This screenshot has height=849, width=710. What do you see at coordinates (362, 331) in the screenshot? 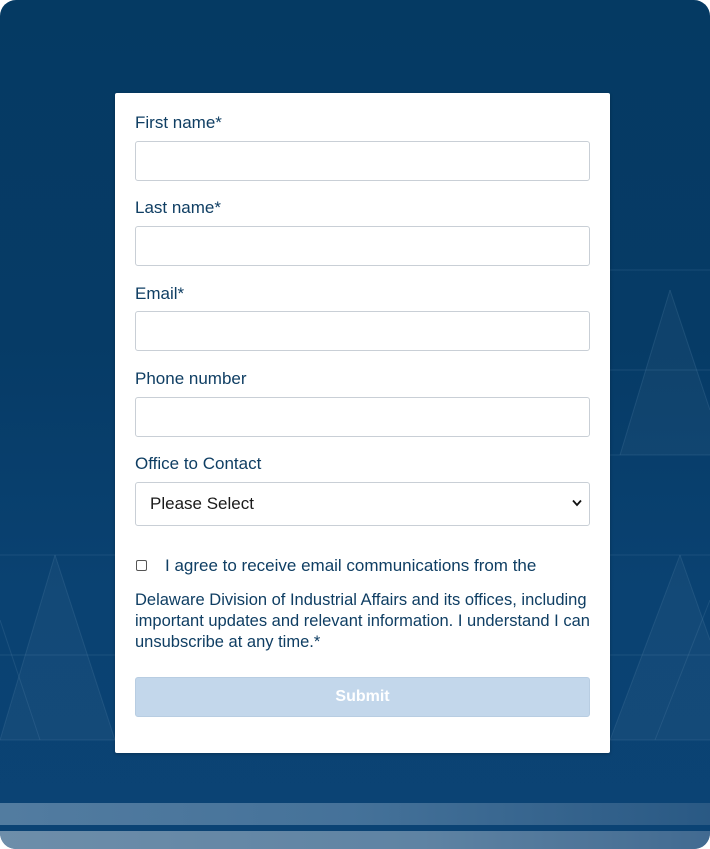
I see `email-input` at bounding box center [362, 331].